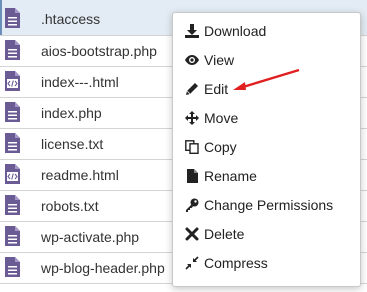  I want to click on file-name: .htaccess, so click(71, 19).